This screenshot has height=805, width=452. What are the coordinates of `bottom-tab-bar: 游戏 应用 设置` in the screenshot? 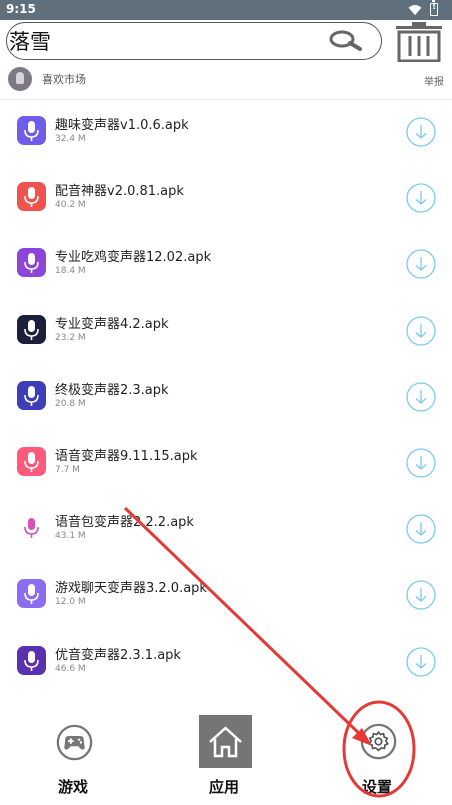 It's located at (226, 755).